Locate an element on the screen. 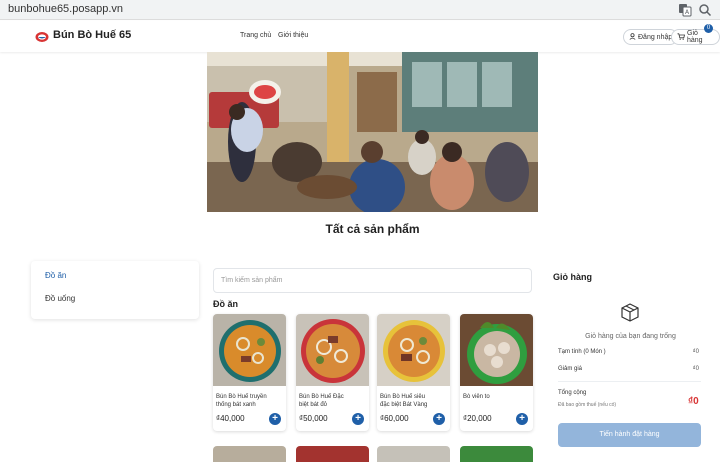 Image resolution: width=720 pixels, height=462 pixels. nav-home-link: Trang chủ is located at coordinates (255, 35).